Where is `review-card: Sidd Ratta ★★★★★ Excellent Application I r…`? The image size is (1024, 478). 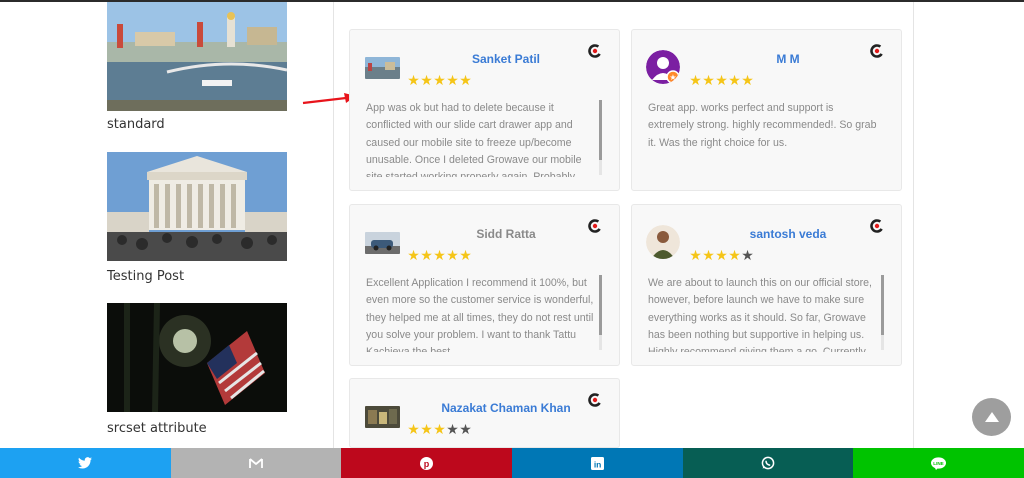 review-card: Sidd Ratta ★★★★★ Excellent Application I r… is located at coordinates (484, 285).